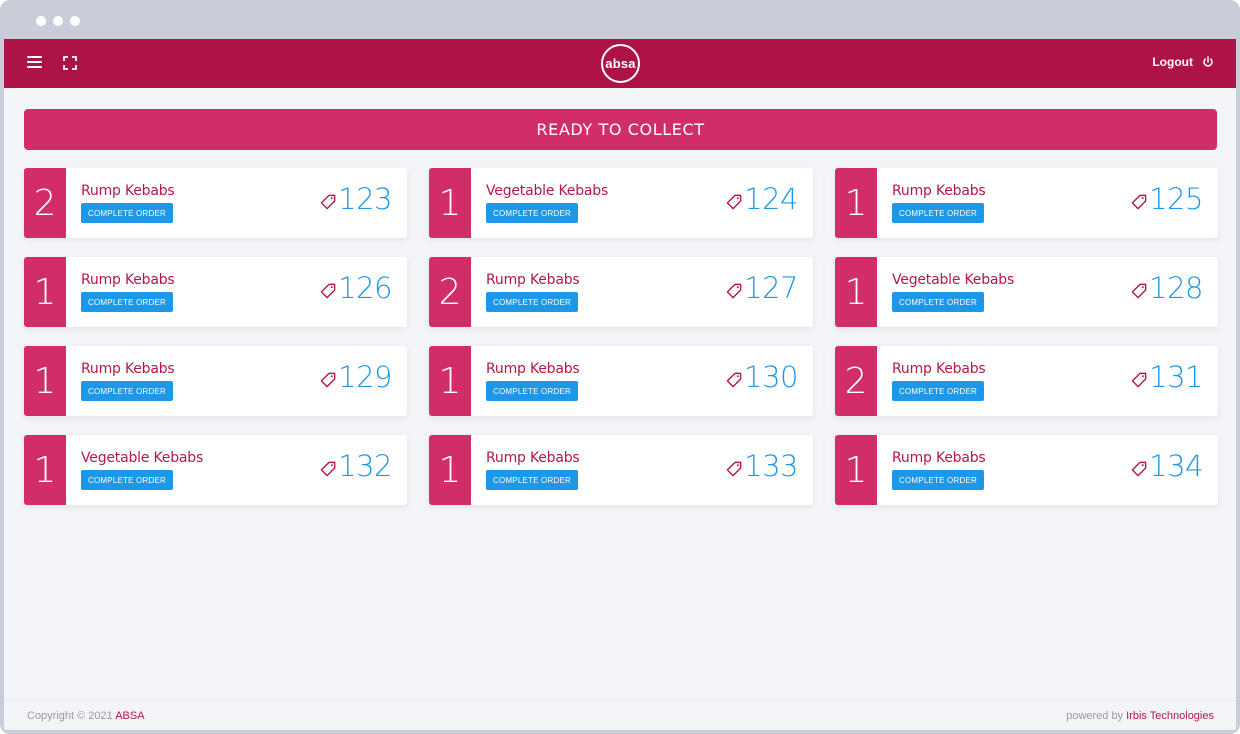  What do you see at coordinates (70, 716) in the screenshot?
I see `copyright-text: Copyright © 2021` at bounding box center [70, 716].